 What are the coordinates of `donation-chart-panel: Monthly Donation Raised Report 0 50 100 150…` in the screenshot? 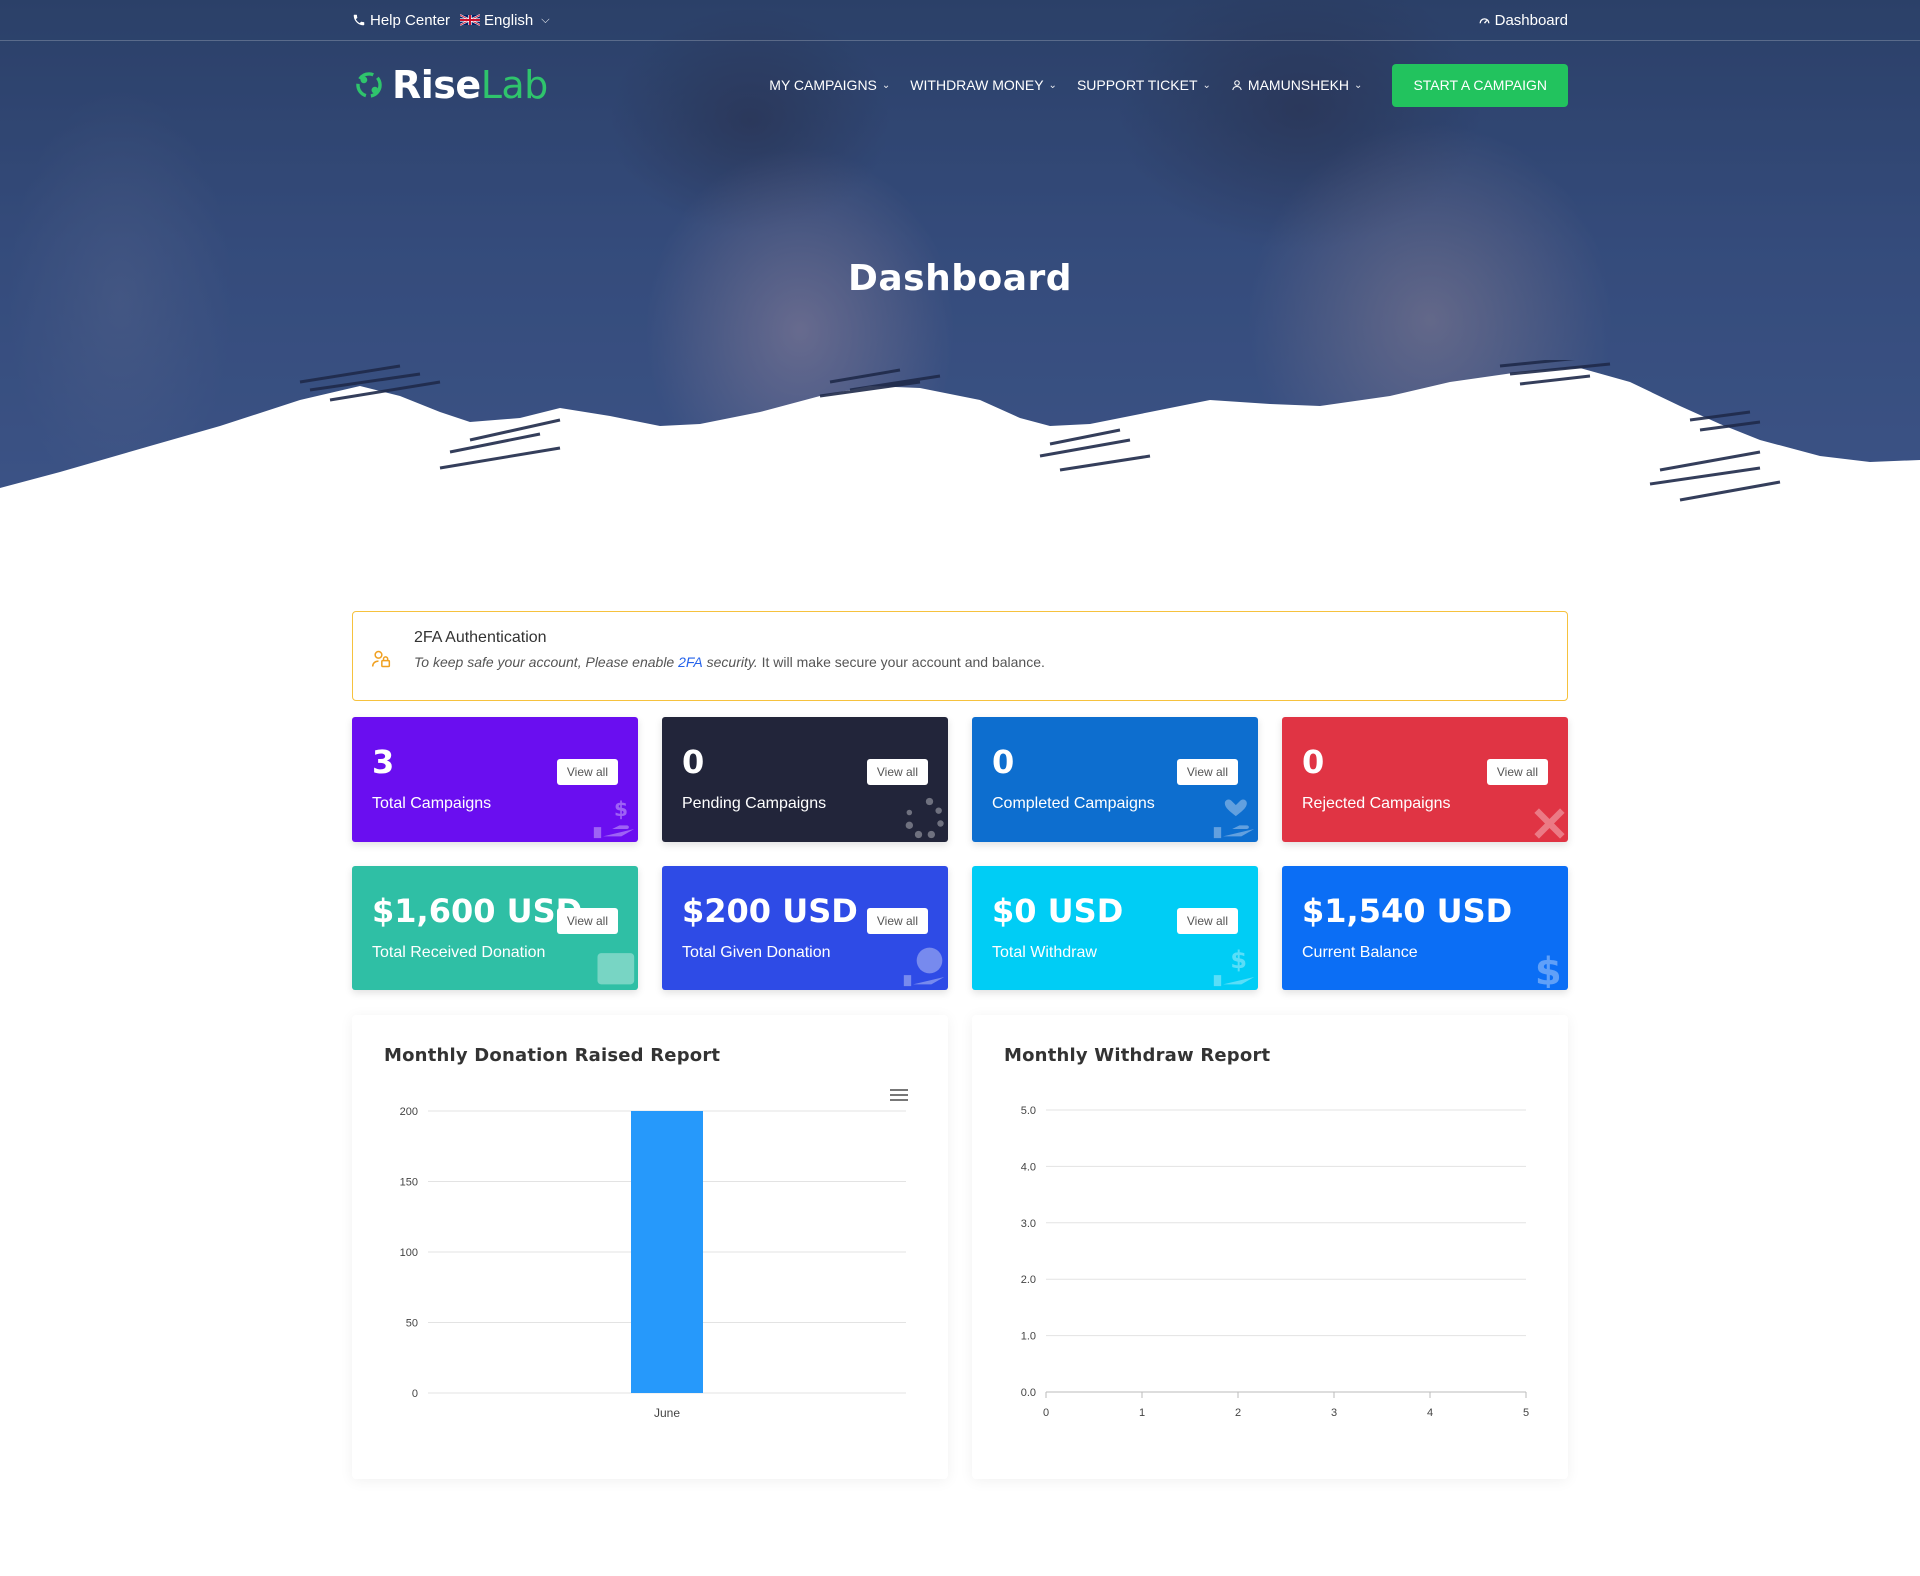 It's located at (650, 1247).